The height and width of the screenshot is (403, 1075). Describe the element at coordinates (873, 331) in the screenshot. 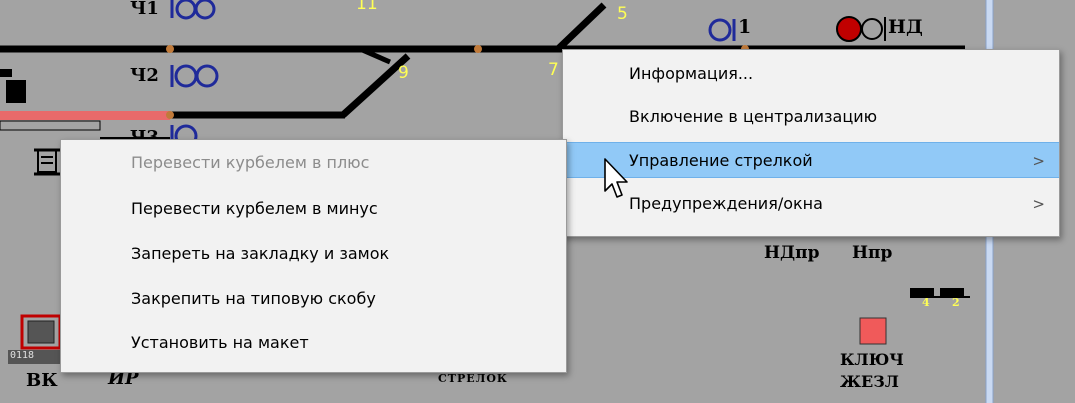

I see `klyuch-button` at that location.